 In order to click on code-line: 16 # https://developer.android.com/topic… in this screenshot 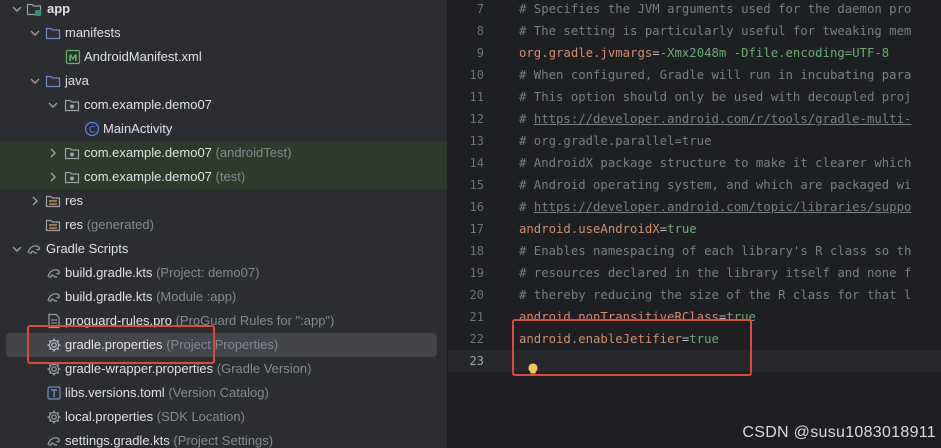, I will do `click(694, 207)`.